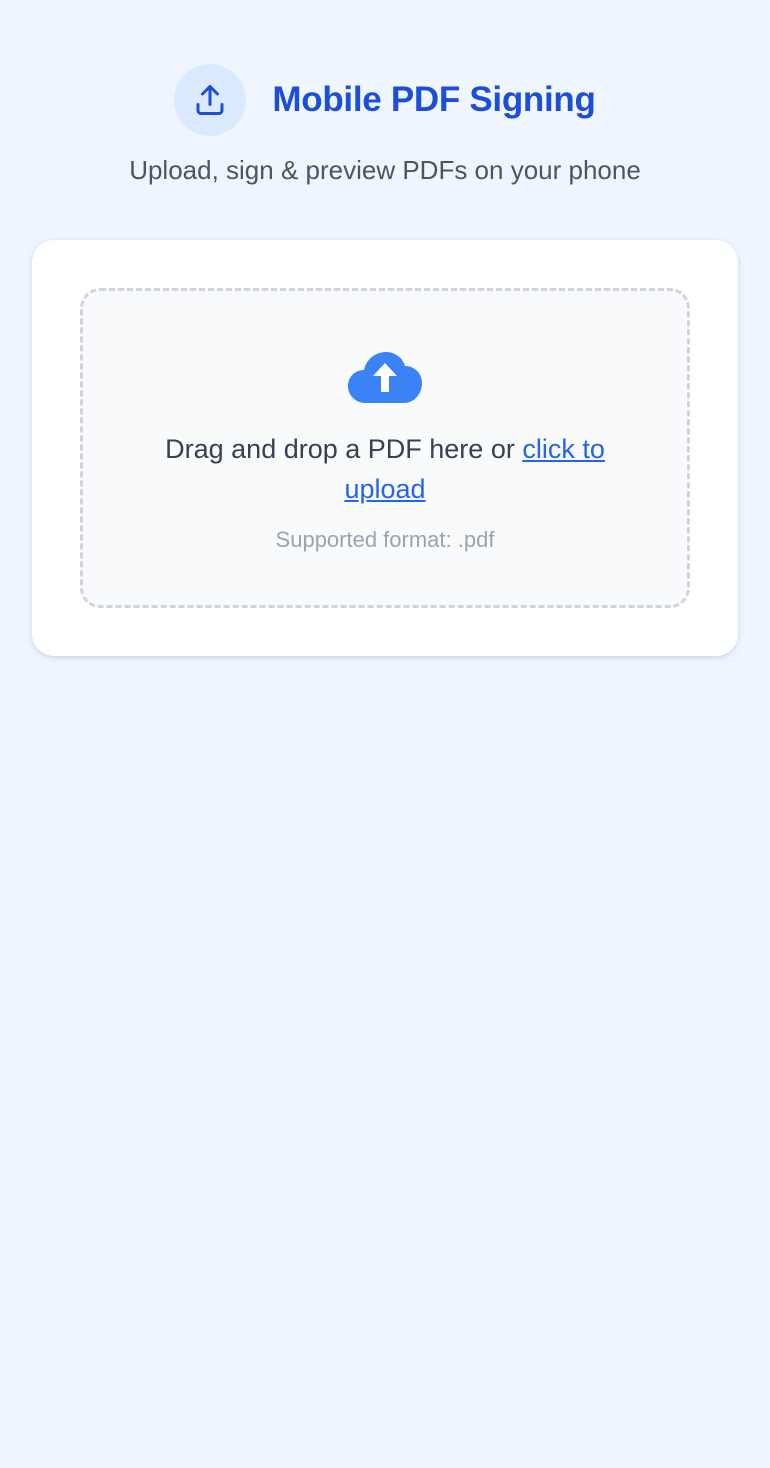 This screenshot has width=770, height=1468. What do you see at coordinates (385, 539) in the screenshot?
I see `supported-format-note: Supported format: .pdf` at bounding box center [385, 539].